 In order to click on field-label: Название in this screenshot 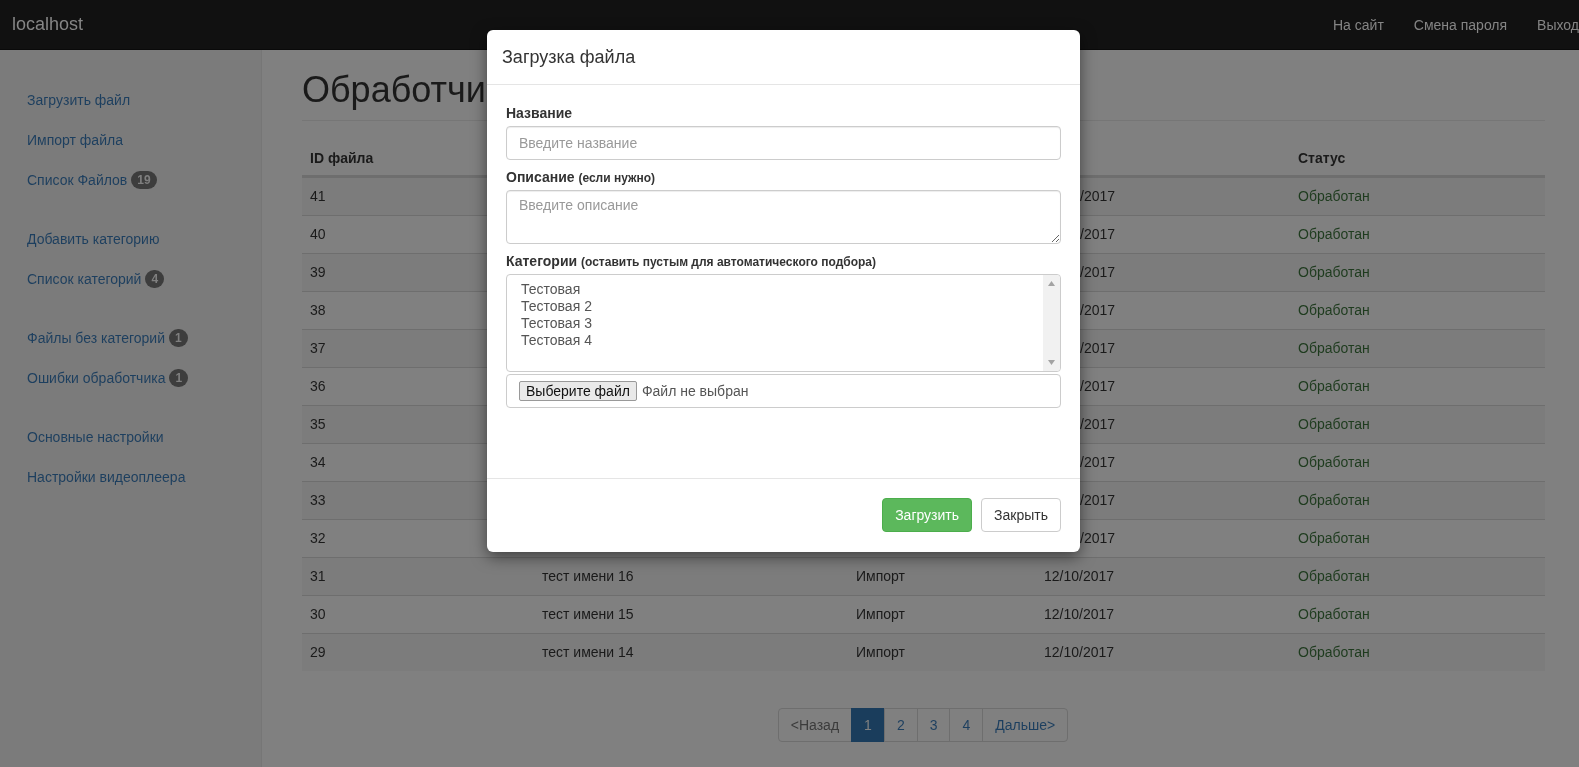, I will do `click(539, 113)`.